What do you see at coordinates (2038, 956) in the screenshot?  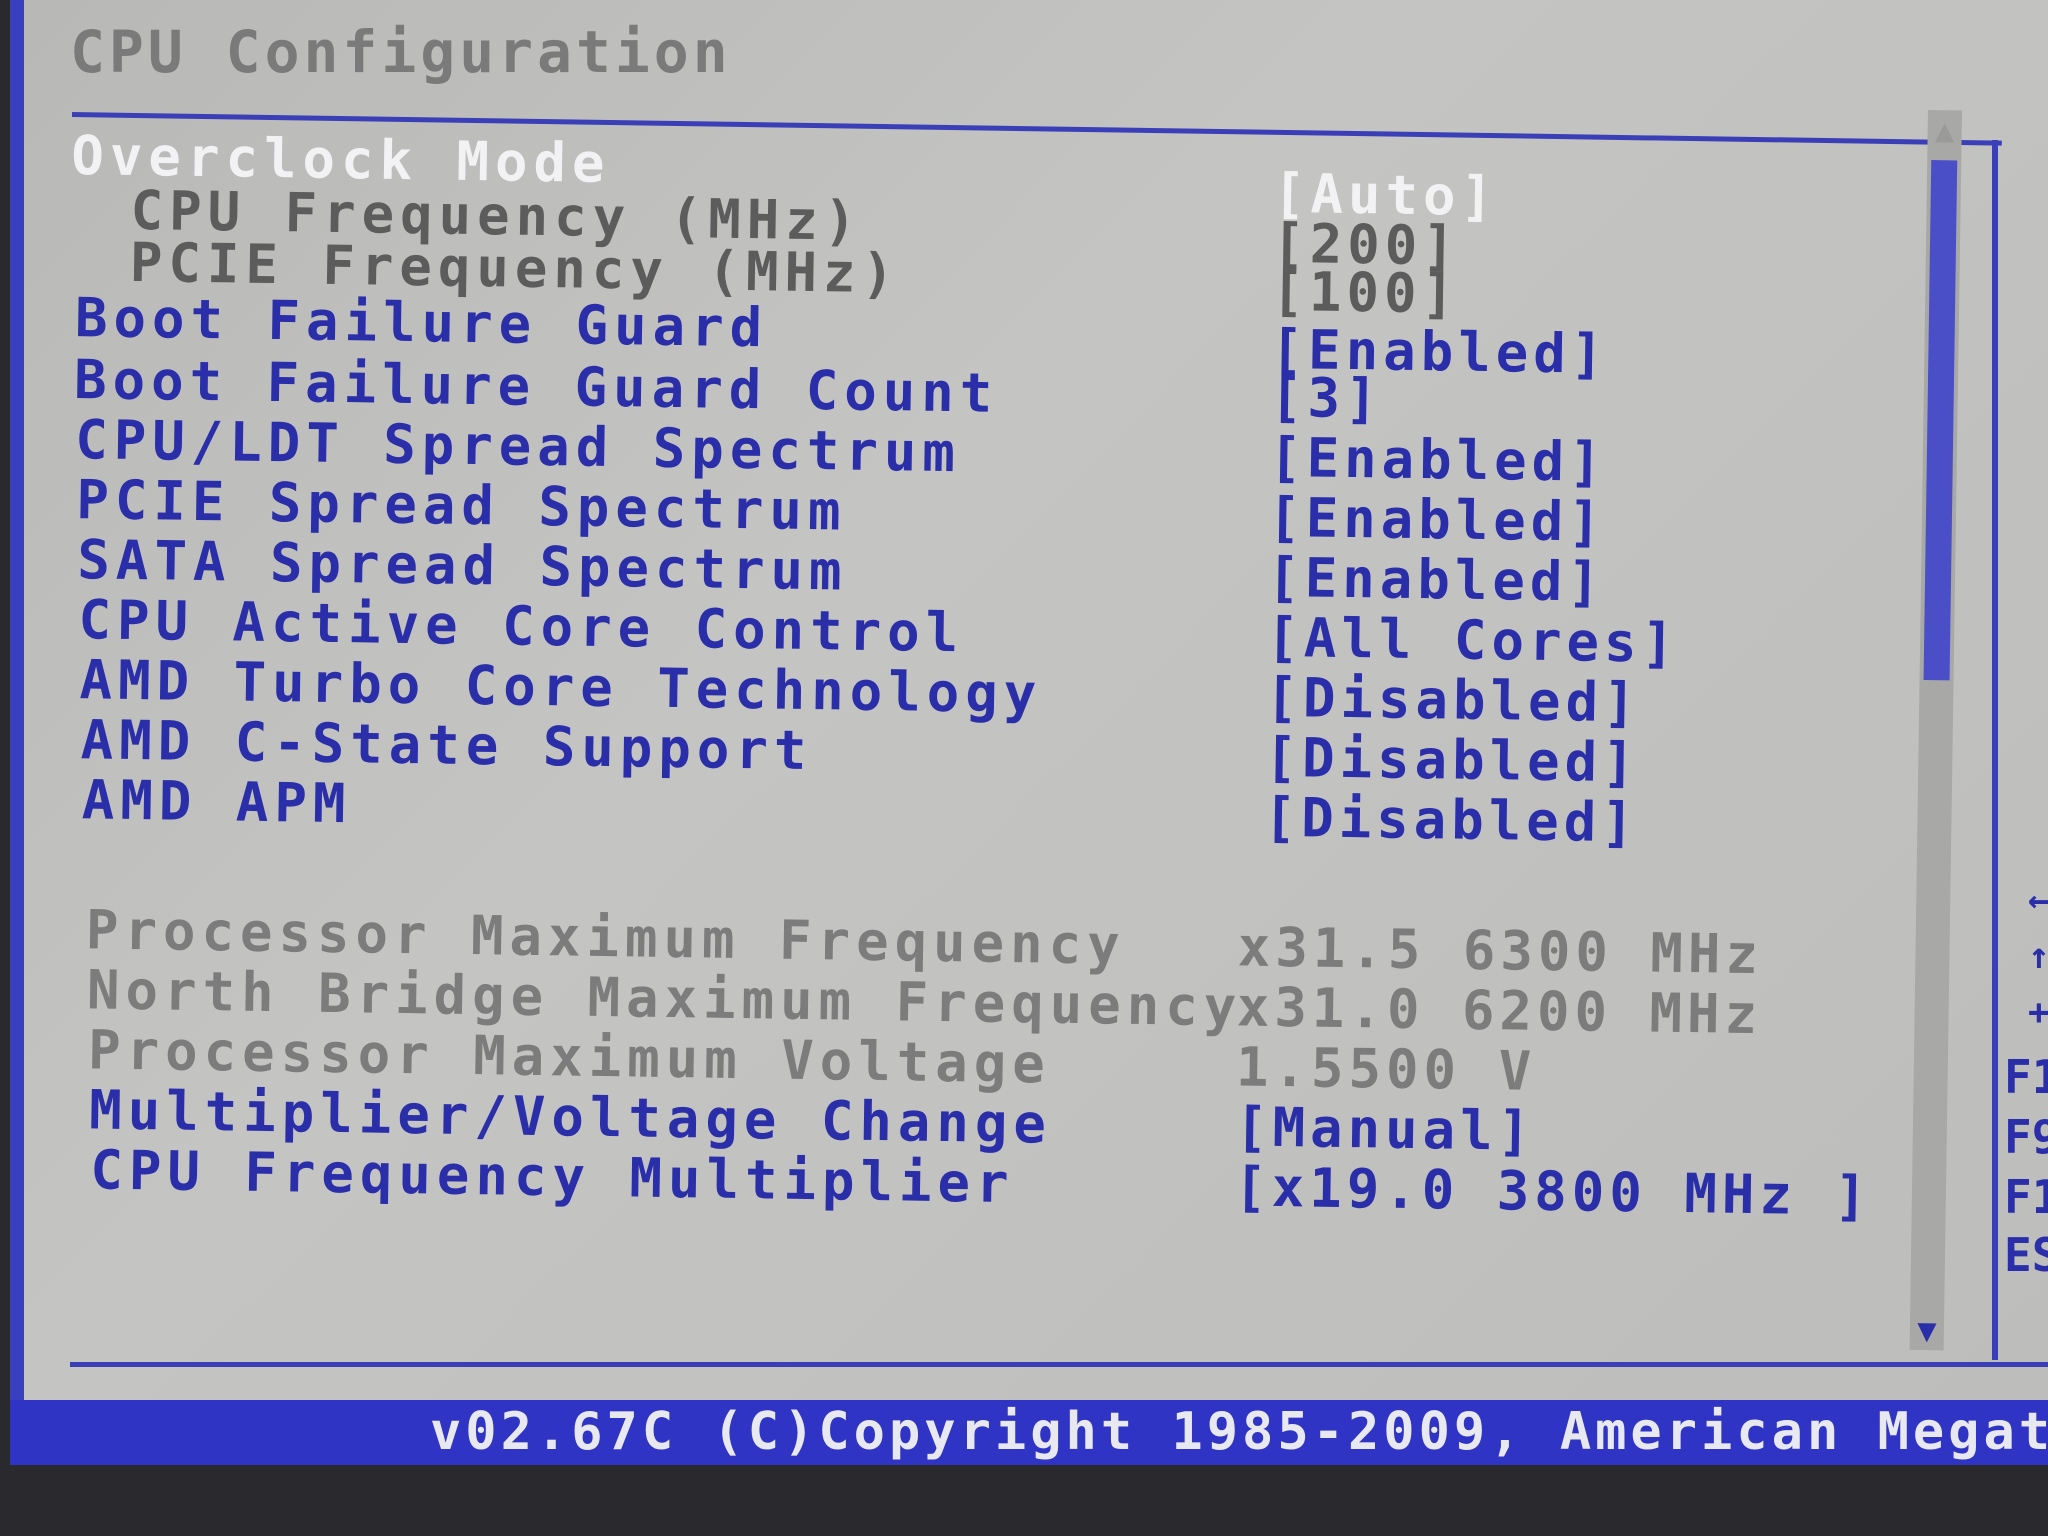 I see `up-down-arrow-icon: ↑↓` at bounding box center [2038, 956].